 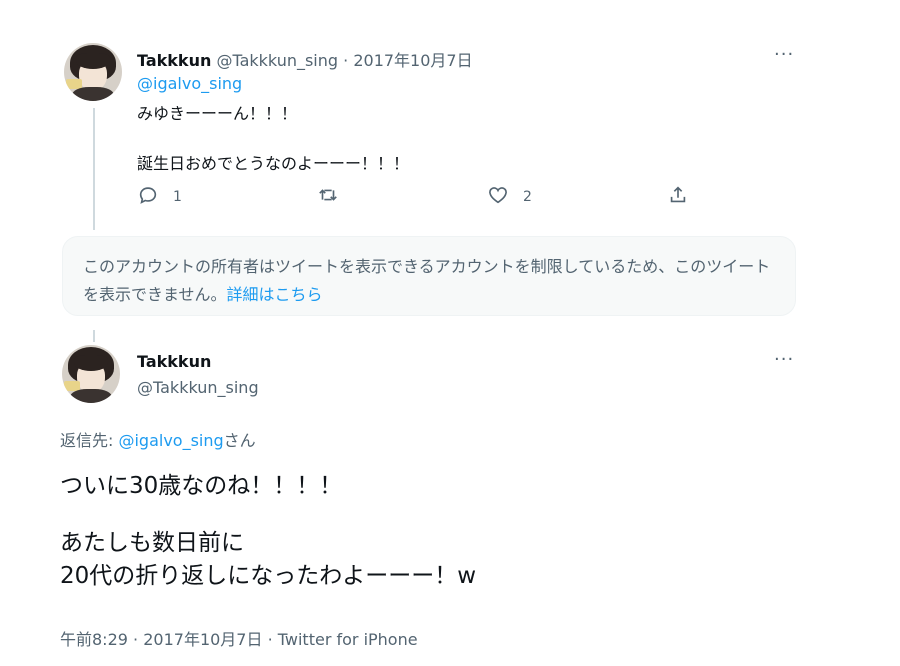 I want to click on retweet-icon, so click(x=328, y=197).